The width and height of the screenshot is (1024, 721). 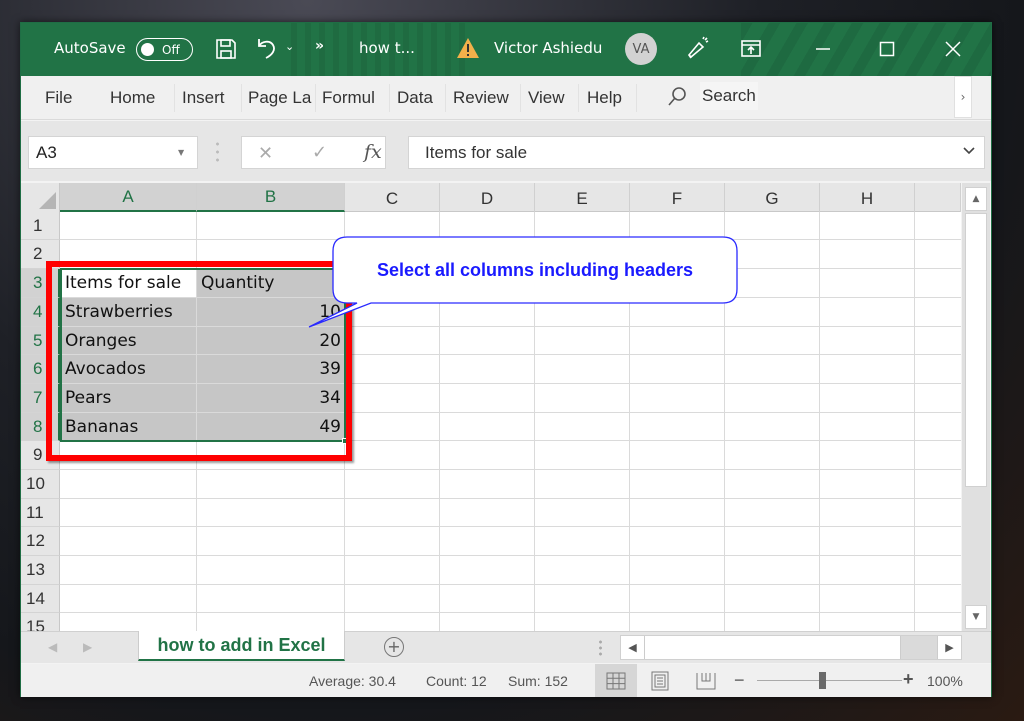 What do you see at coordinates (822, 680) in the screenshot?
I see `zoom-slider-thumb` at bounding box center [822, 680].